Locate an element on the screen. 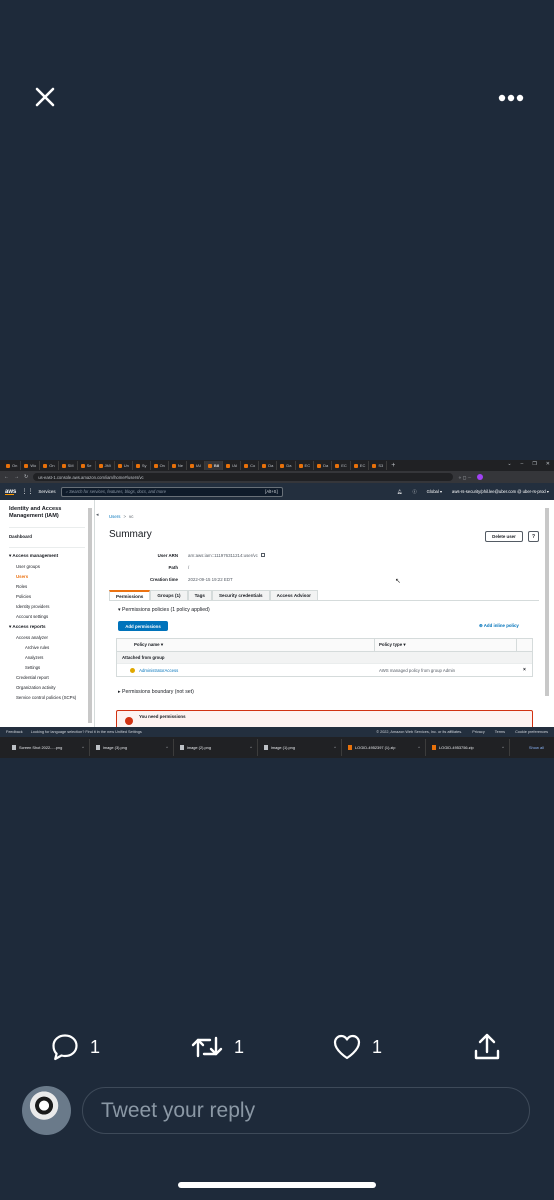 The width and height of the screenshot is (554, 1200). nav-identity-providers: Identity providers is located at coordinates (33, 606).